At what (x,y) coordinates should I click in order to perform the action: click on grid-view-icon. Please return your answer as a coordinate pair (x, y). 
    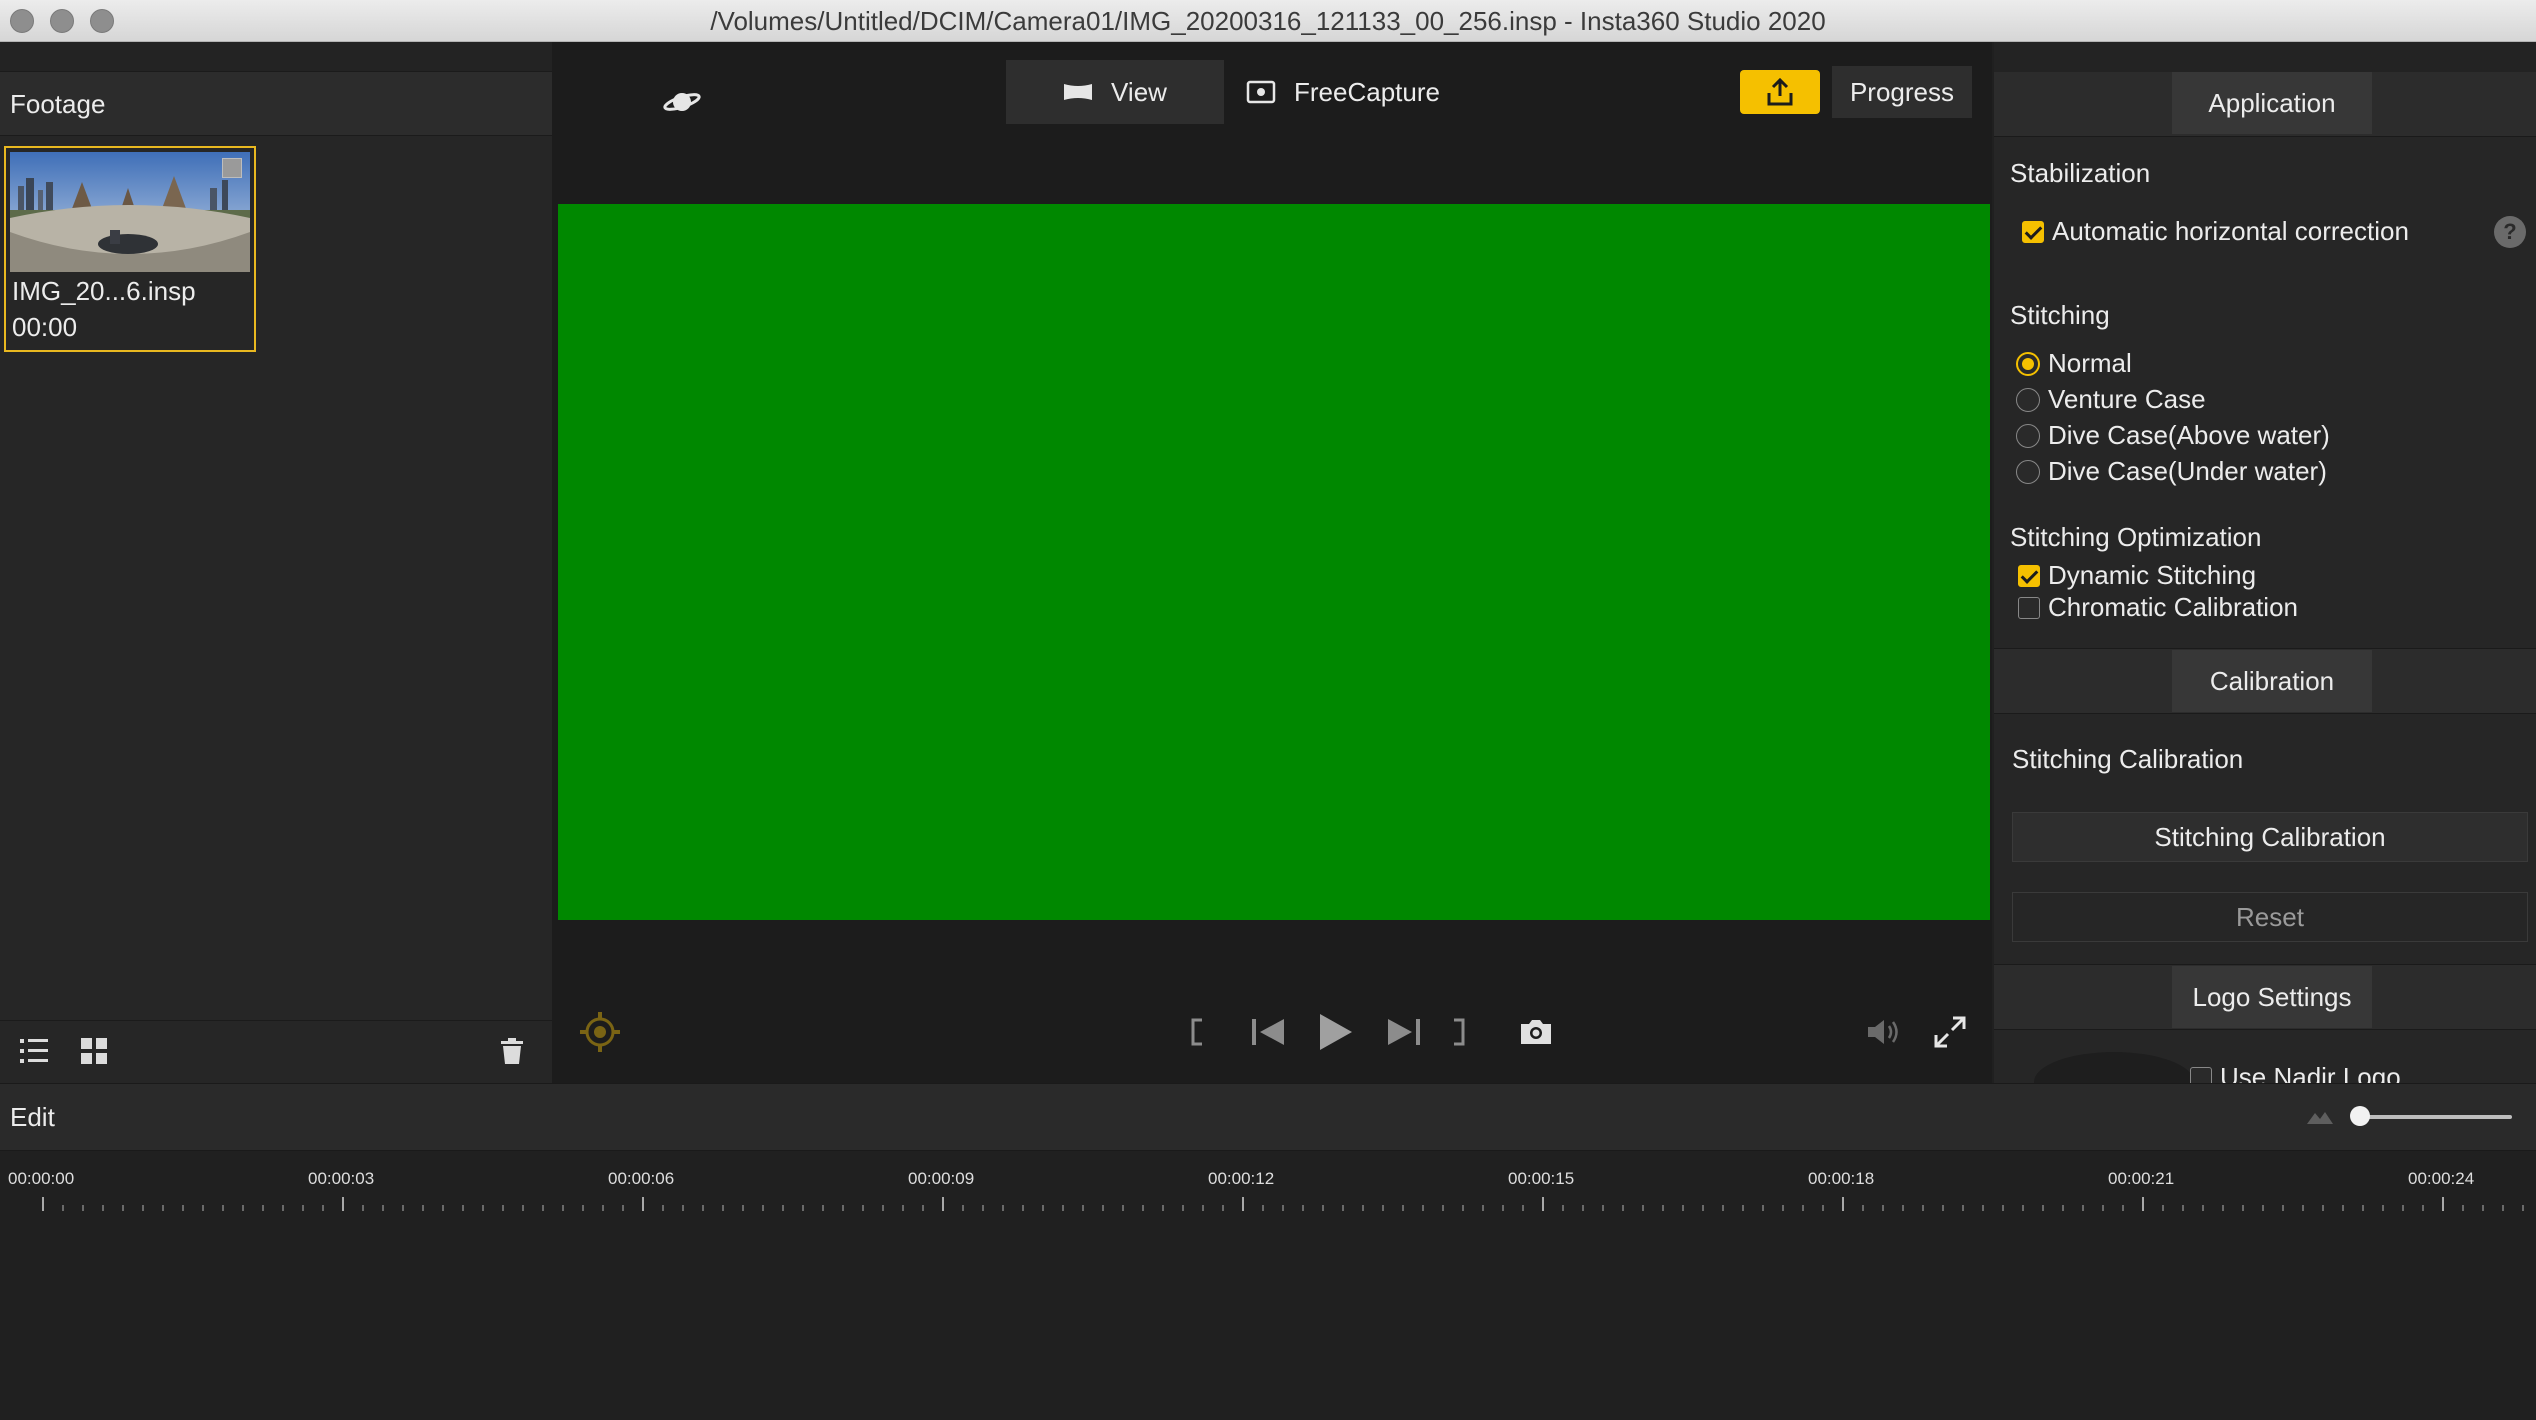
    Looking at the image, I should click on (94, 1051).